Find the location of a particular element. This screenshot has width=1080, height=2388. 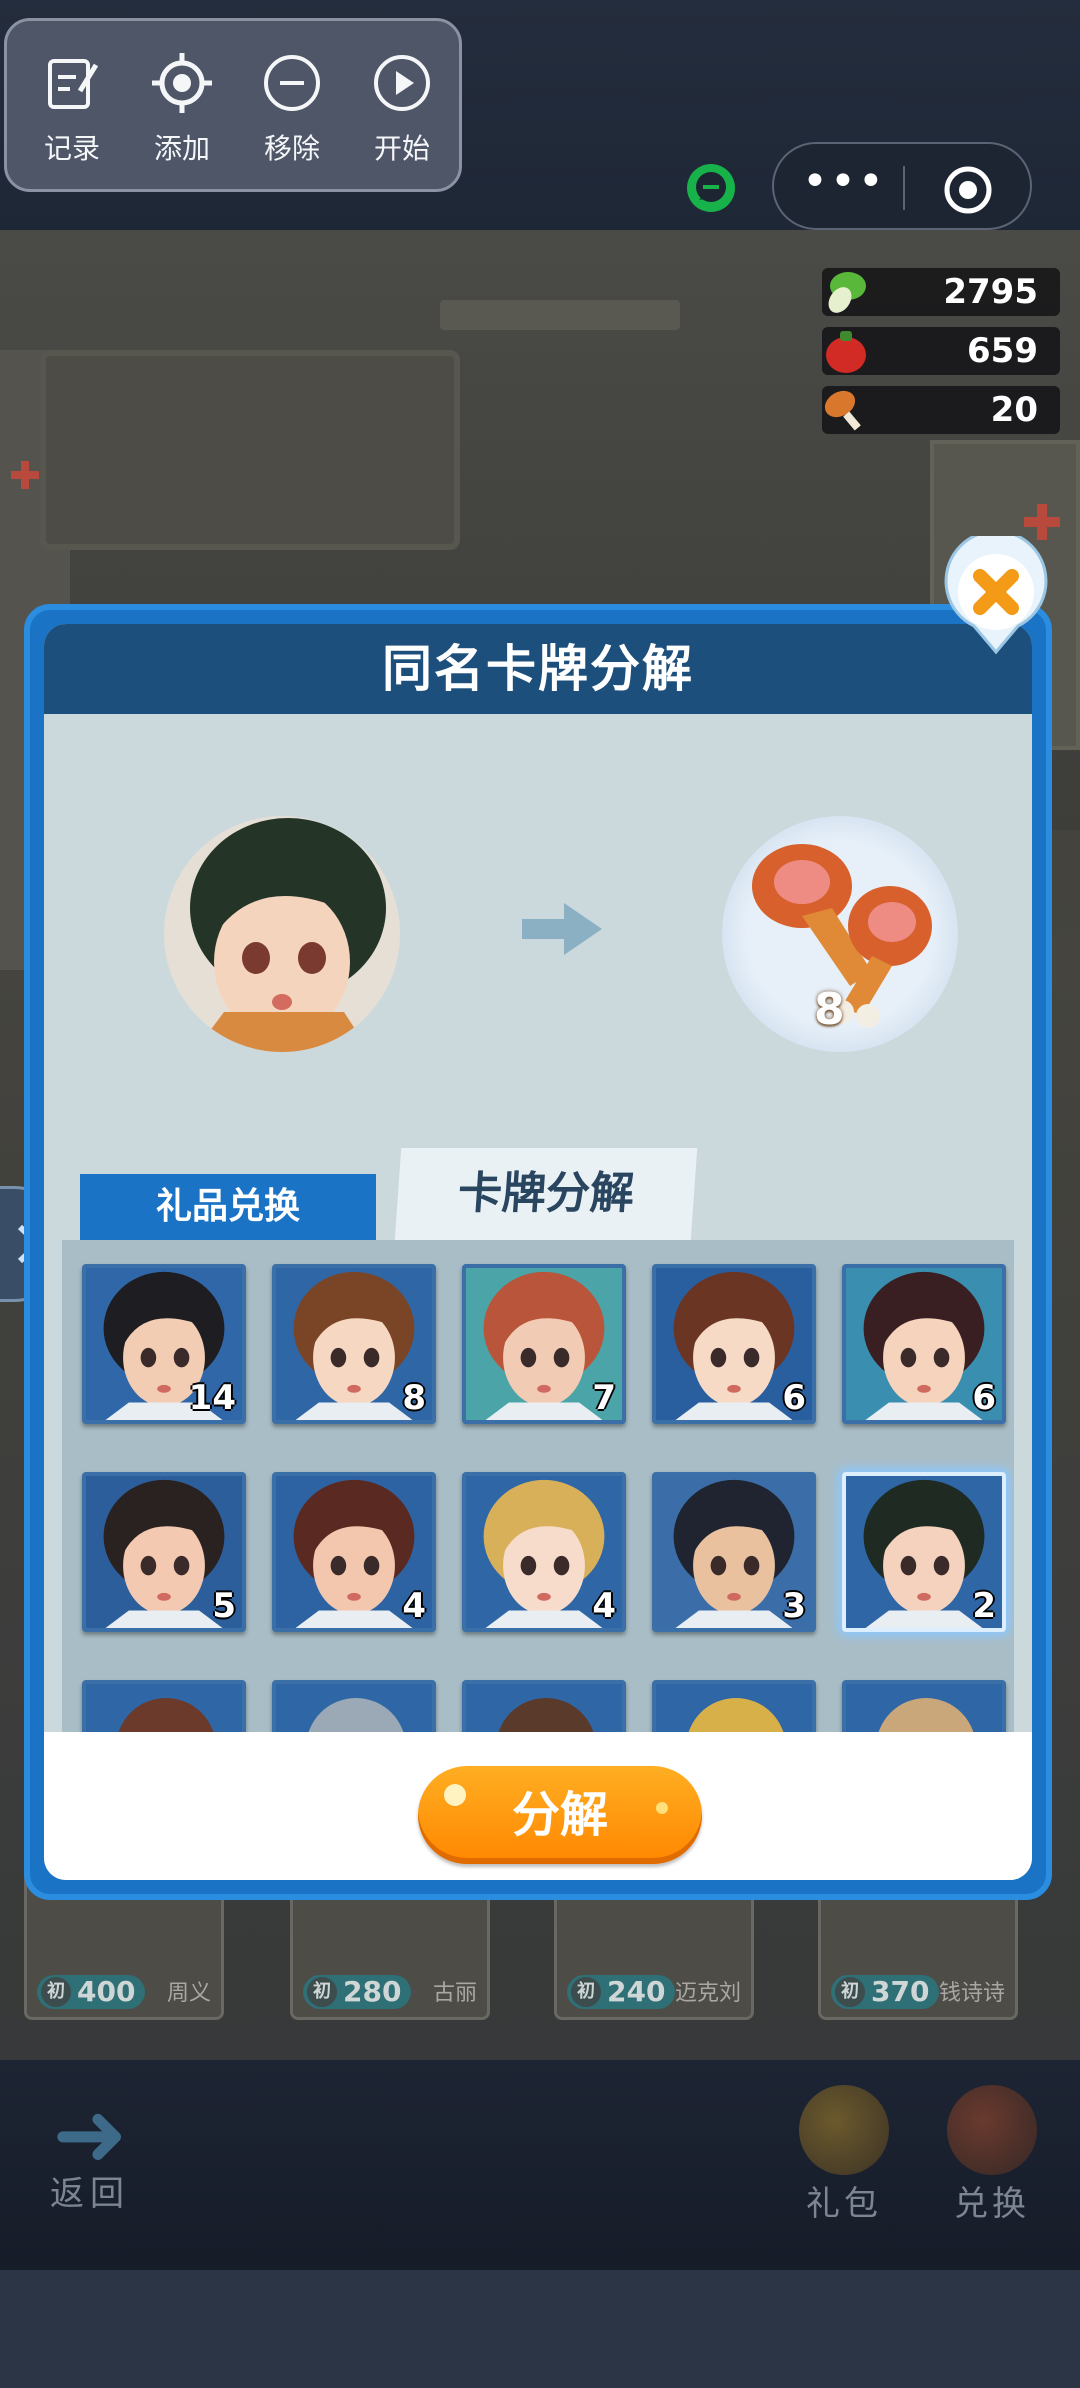

remove-label: 移除 is located at coordinates (291, 148).